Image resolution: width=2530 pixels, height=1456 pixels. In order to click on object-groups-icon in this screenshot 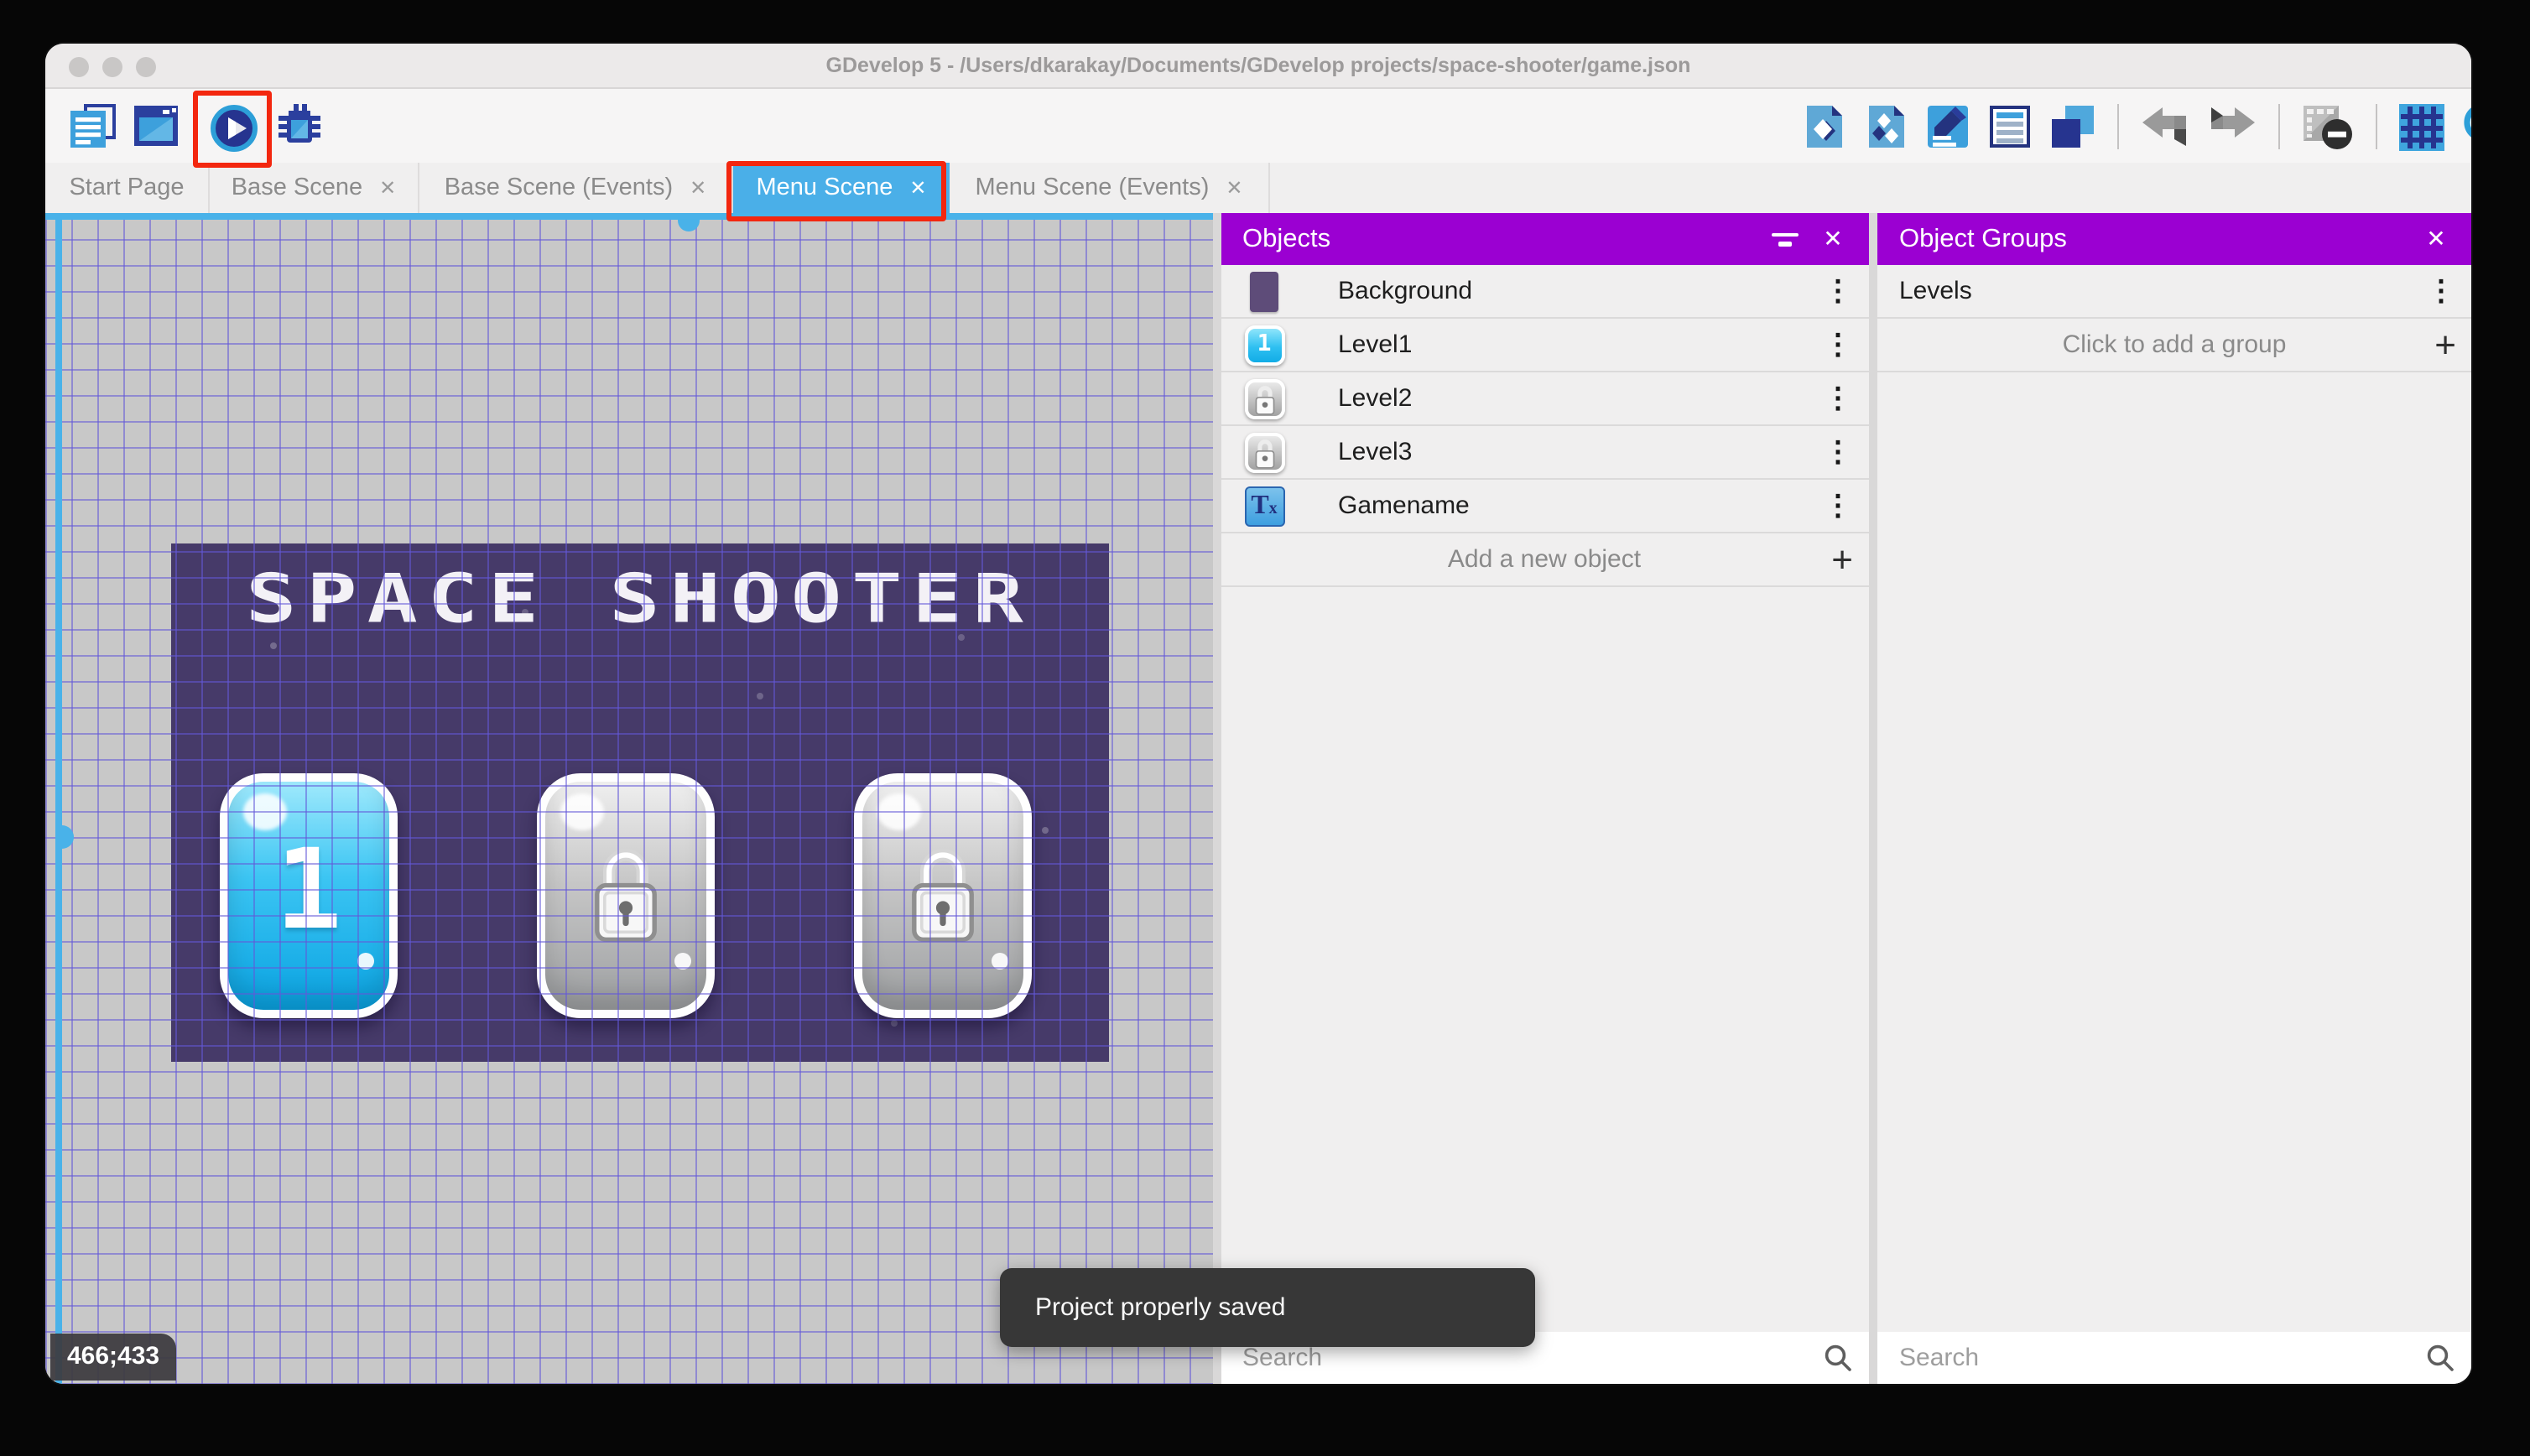, I will do `click(1886, 126)`.